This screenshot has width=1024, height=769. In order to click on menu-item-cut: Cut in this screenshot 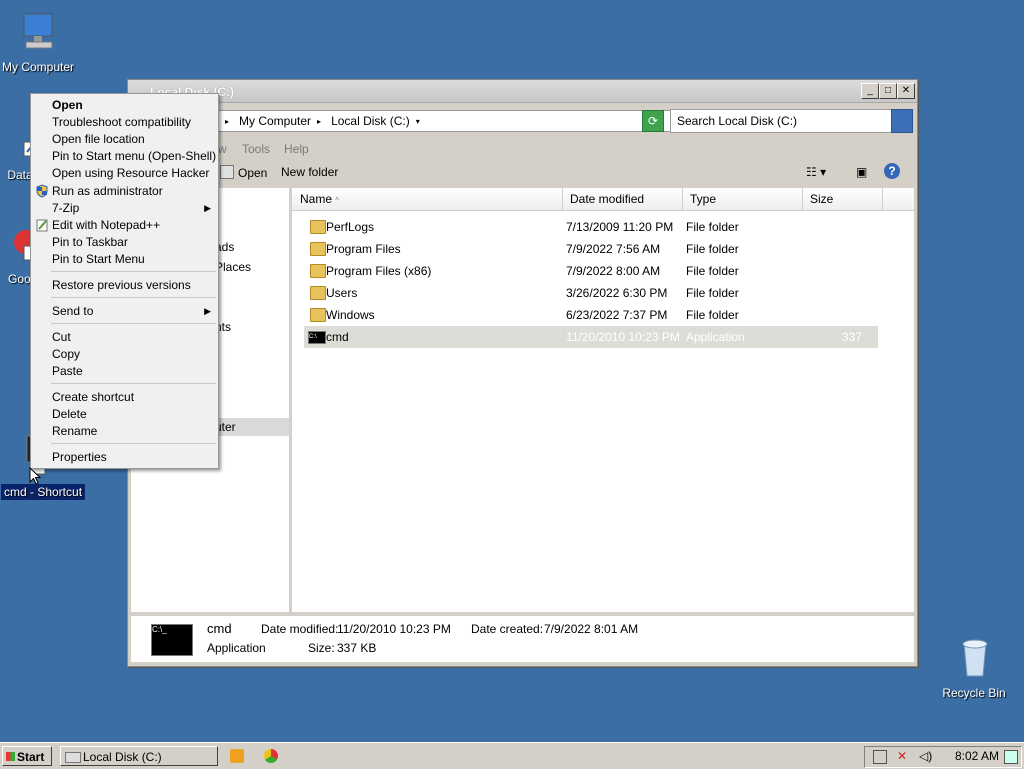, I will do `click(124, 337)`.